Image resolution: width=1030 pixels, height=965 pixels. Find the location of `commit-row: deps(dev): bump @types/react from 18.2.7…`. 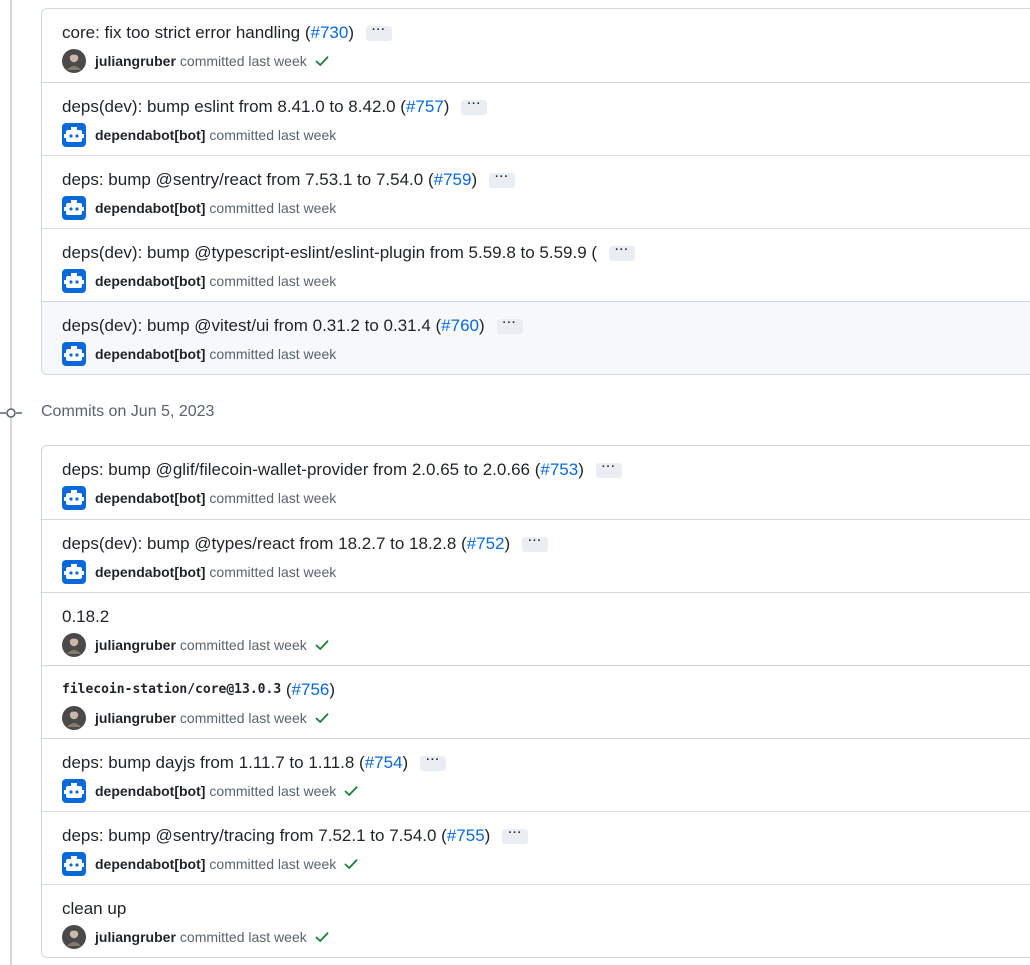

commit-row: deps(dev): bump @types/react from 18.2.7… is located at coordinates (536, 555).